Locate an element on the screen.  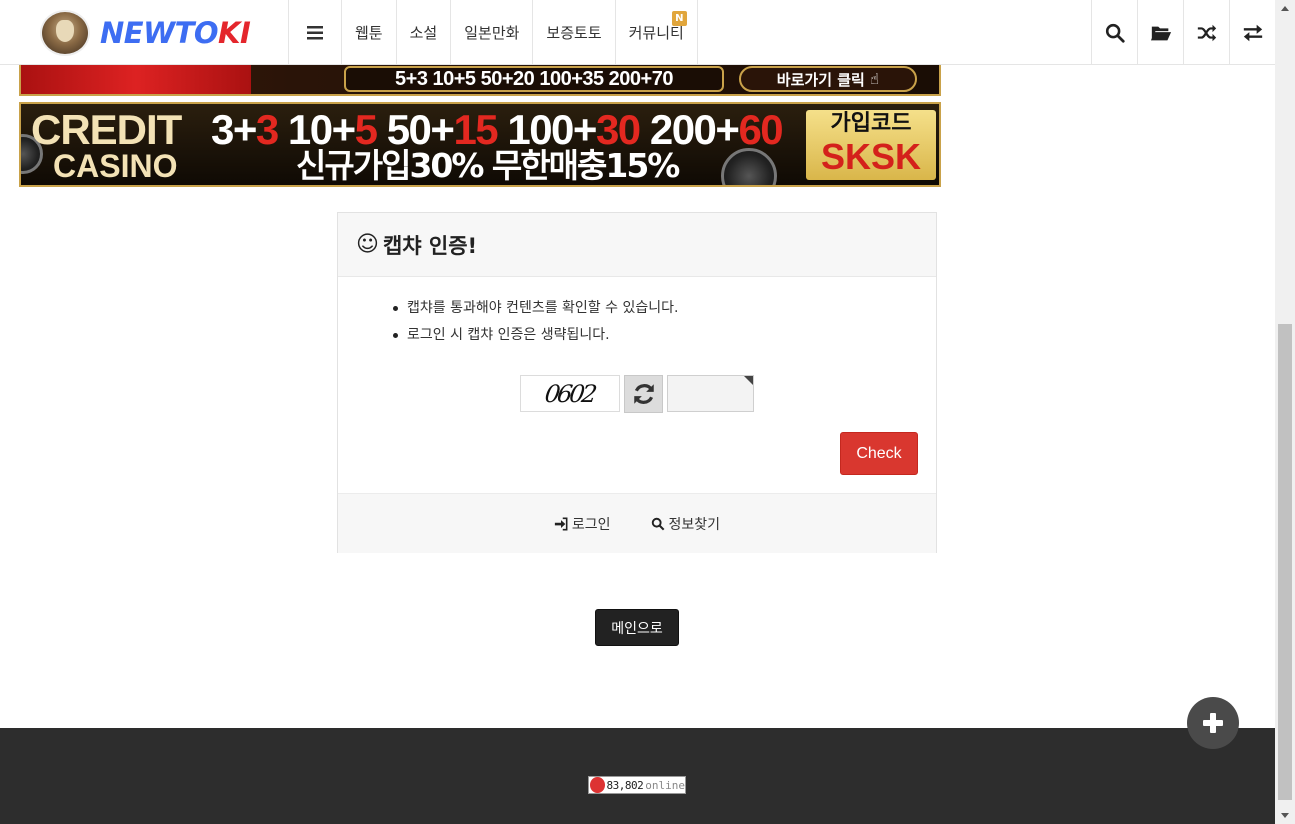
shuffle-icon is located at coordinates (1206, 32).